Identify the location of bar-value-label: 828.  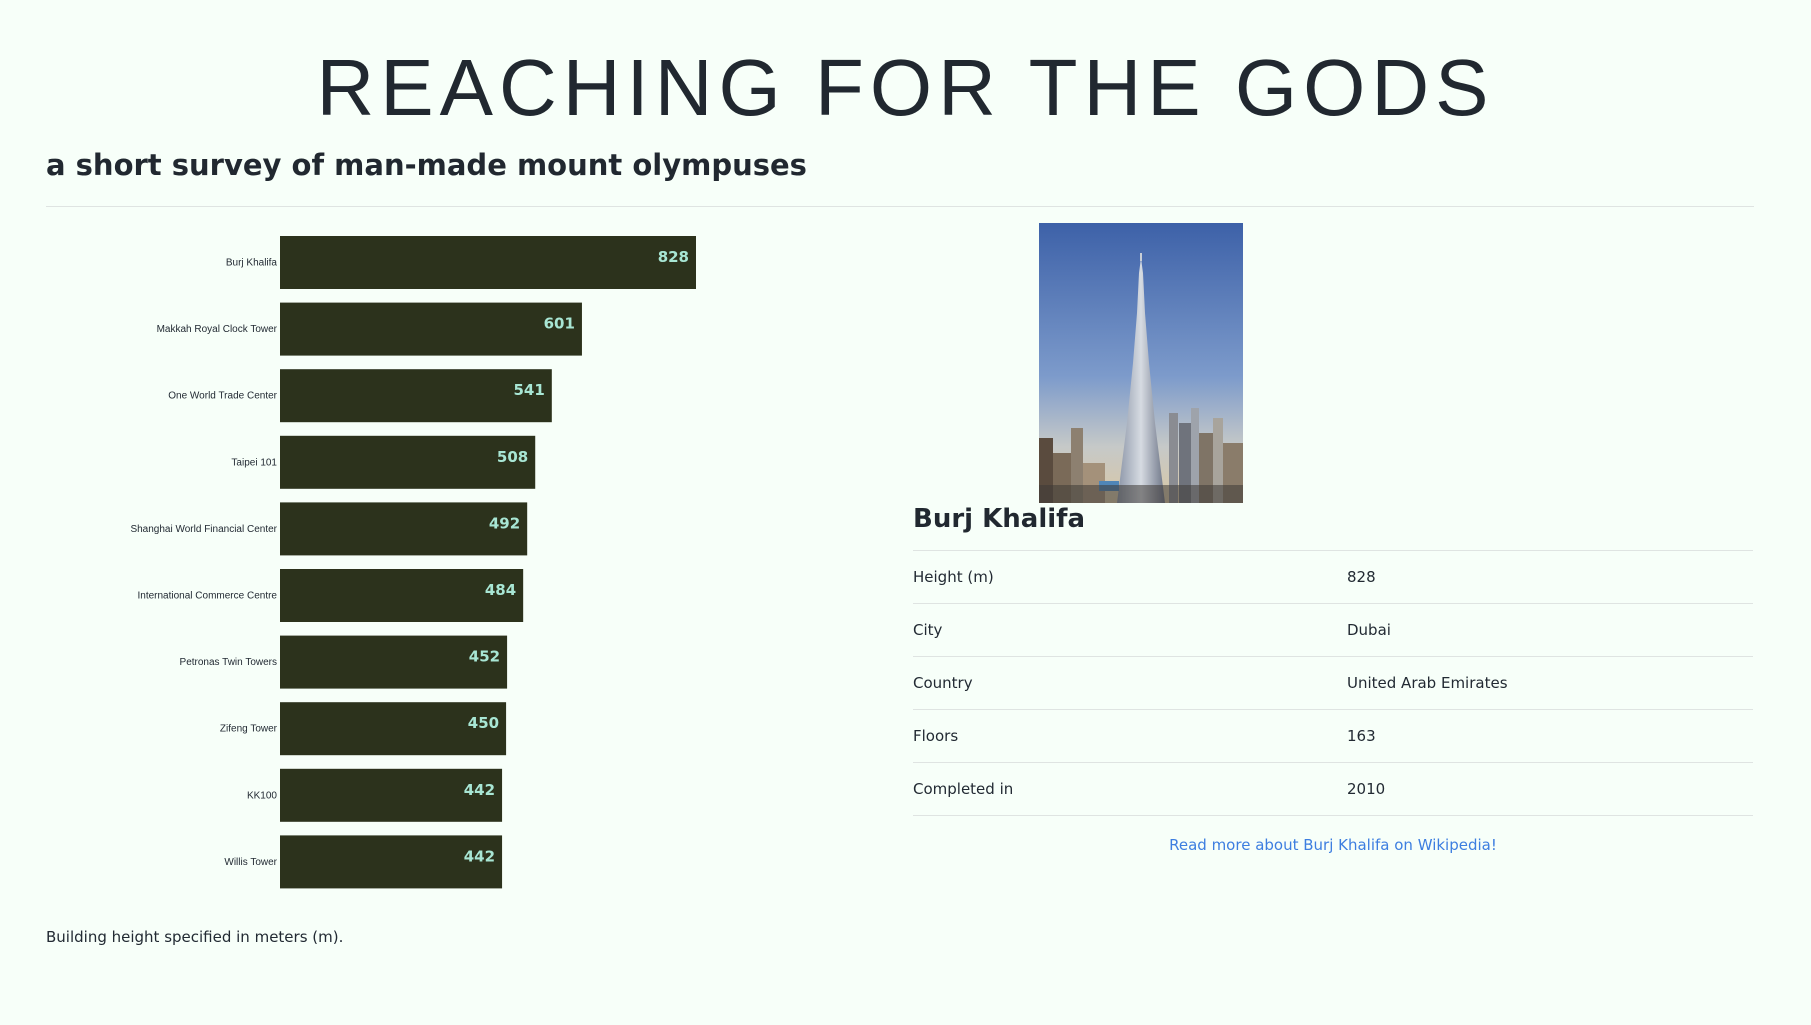
(673, 257).